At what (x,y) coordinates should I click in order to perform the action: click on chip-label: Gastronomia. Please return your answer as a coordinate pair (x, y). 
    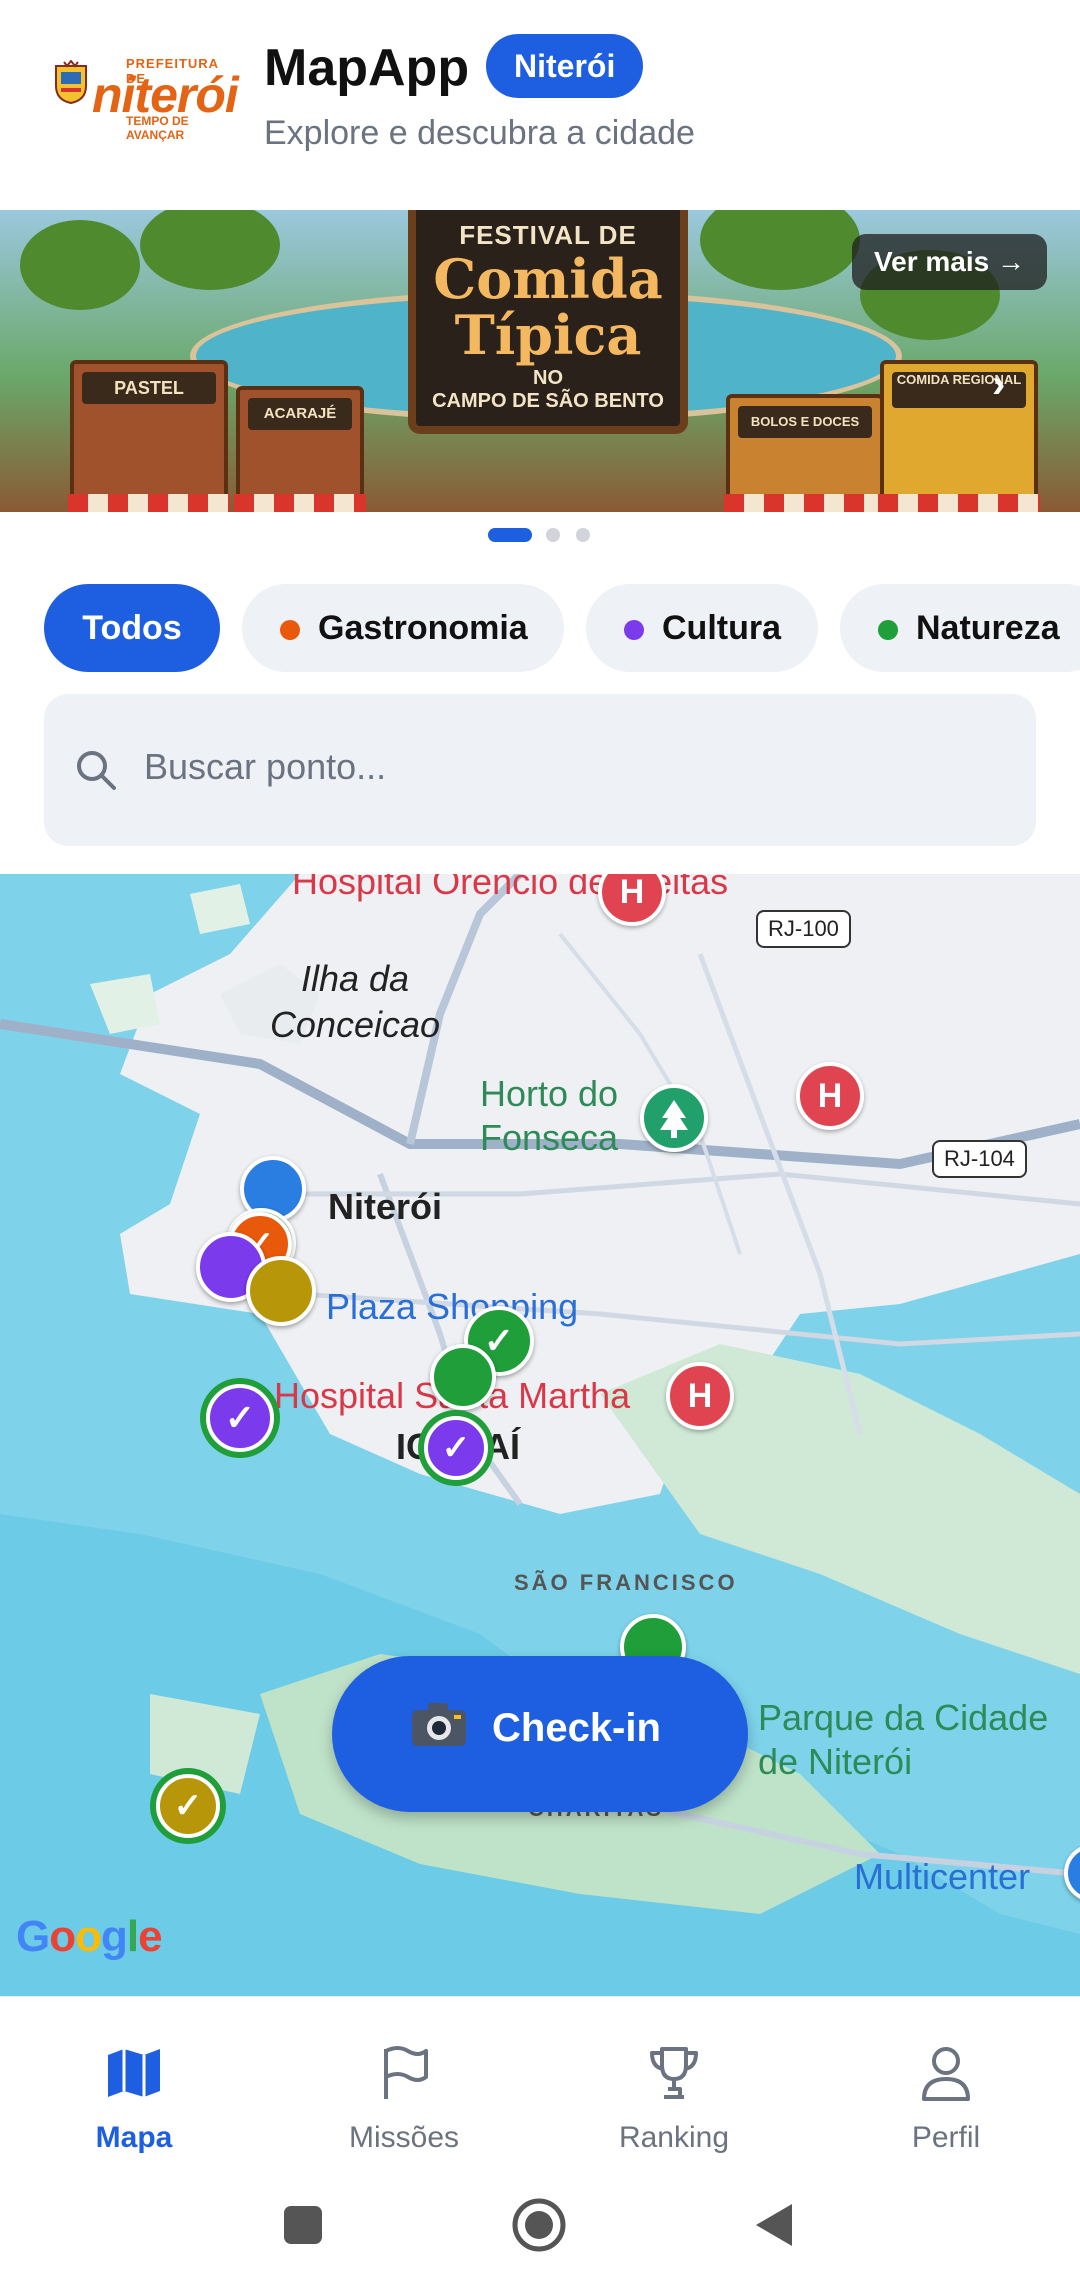
    Looking at the image, I should click on (423, 628).